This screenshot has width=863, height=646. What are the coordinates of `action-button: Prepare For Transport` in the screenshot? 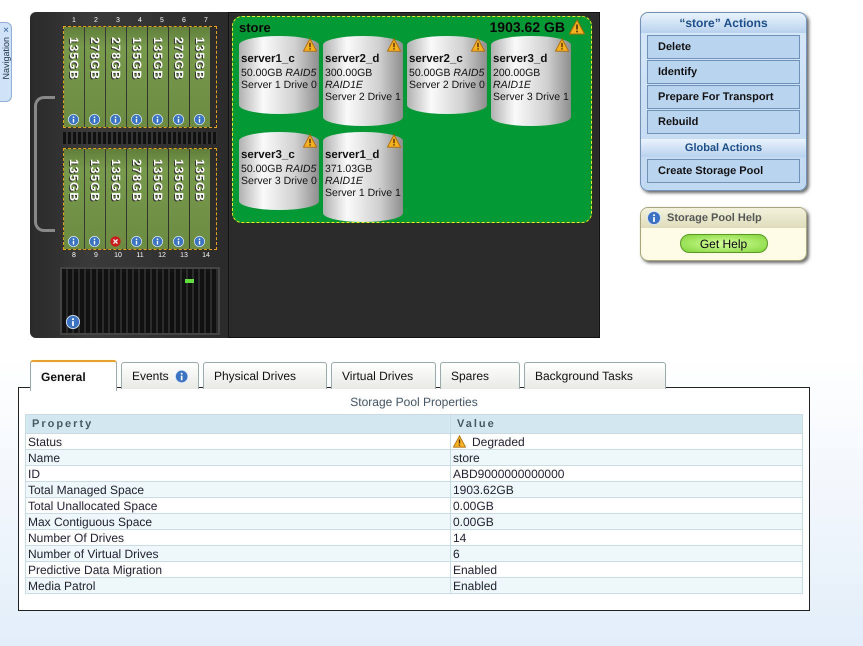 It's located at (723, 97).